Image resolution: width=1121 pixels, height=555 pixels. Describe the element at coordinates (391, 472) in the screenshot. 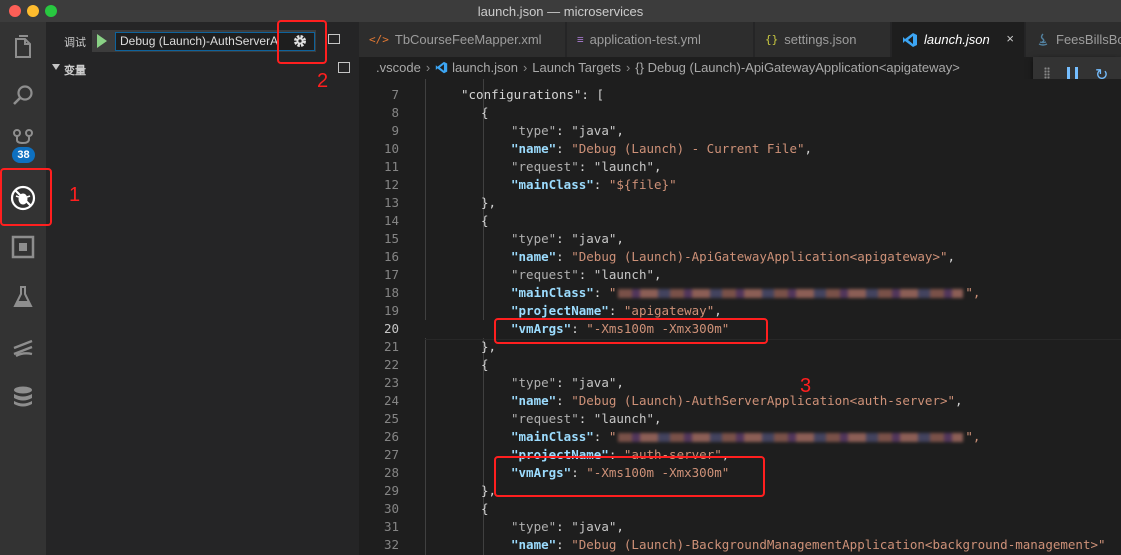

I see `line-number: 28` at that location.